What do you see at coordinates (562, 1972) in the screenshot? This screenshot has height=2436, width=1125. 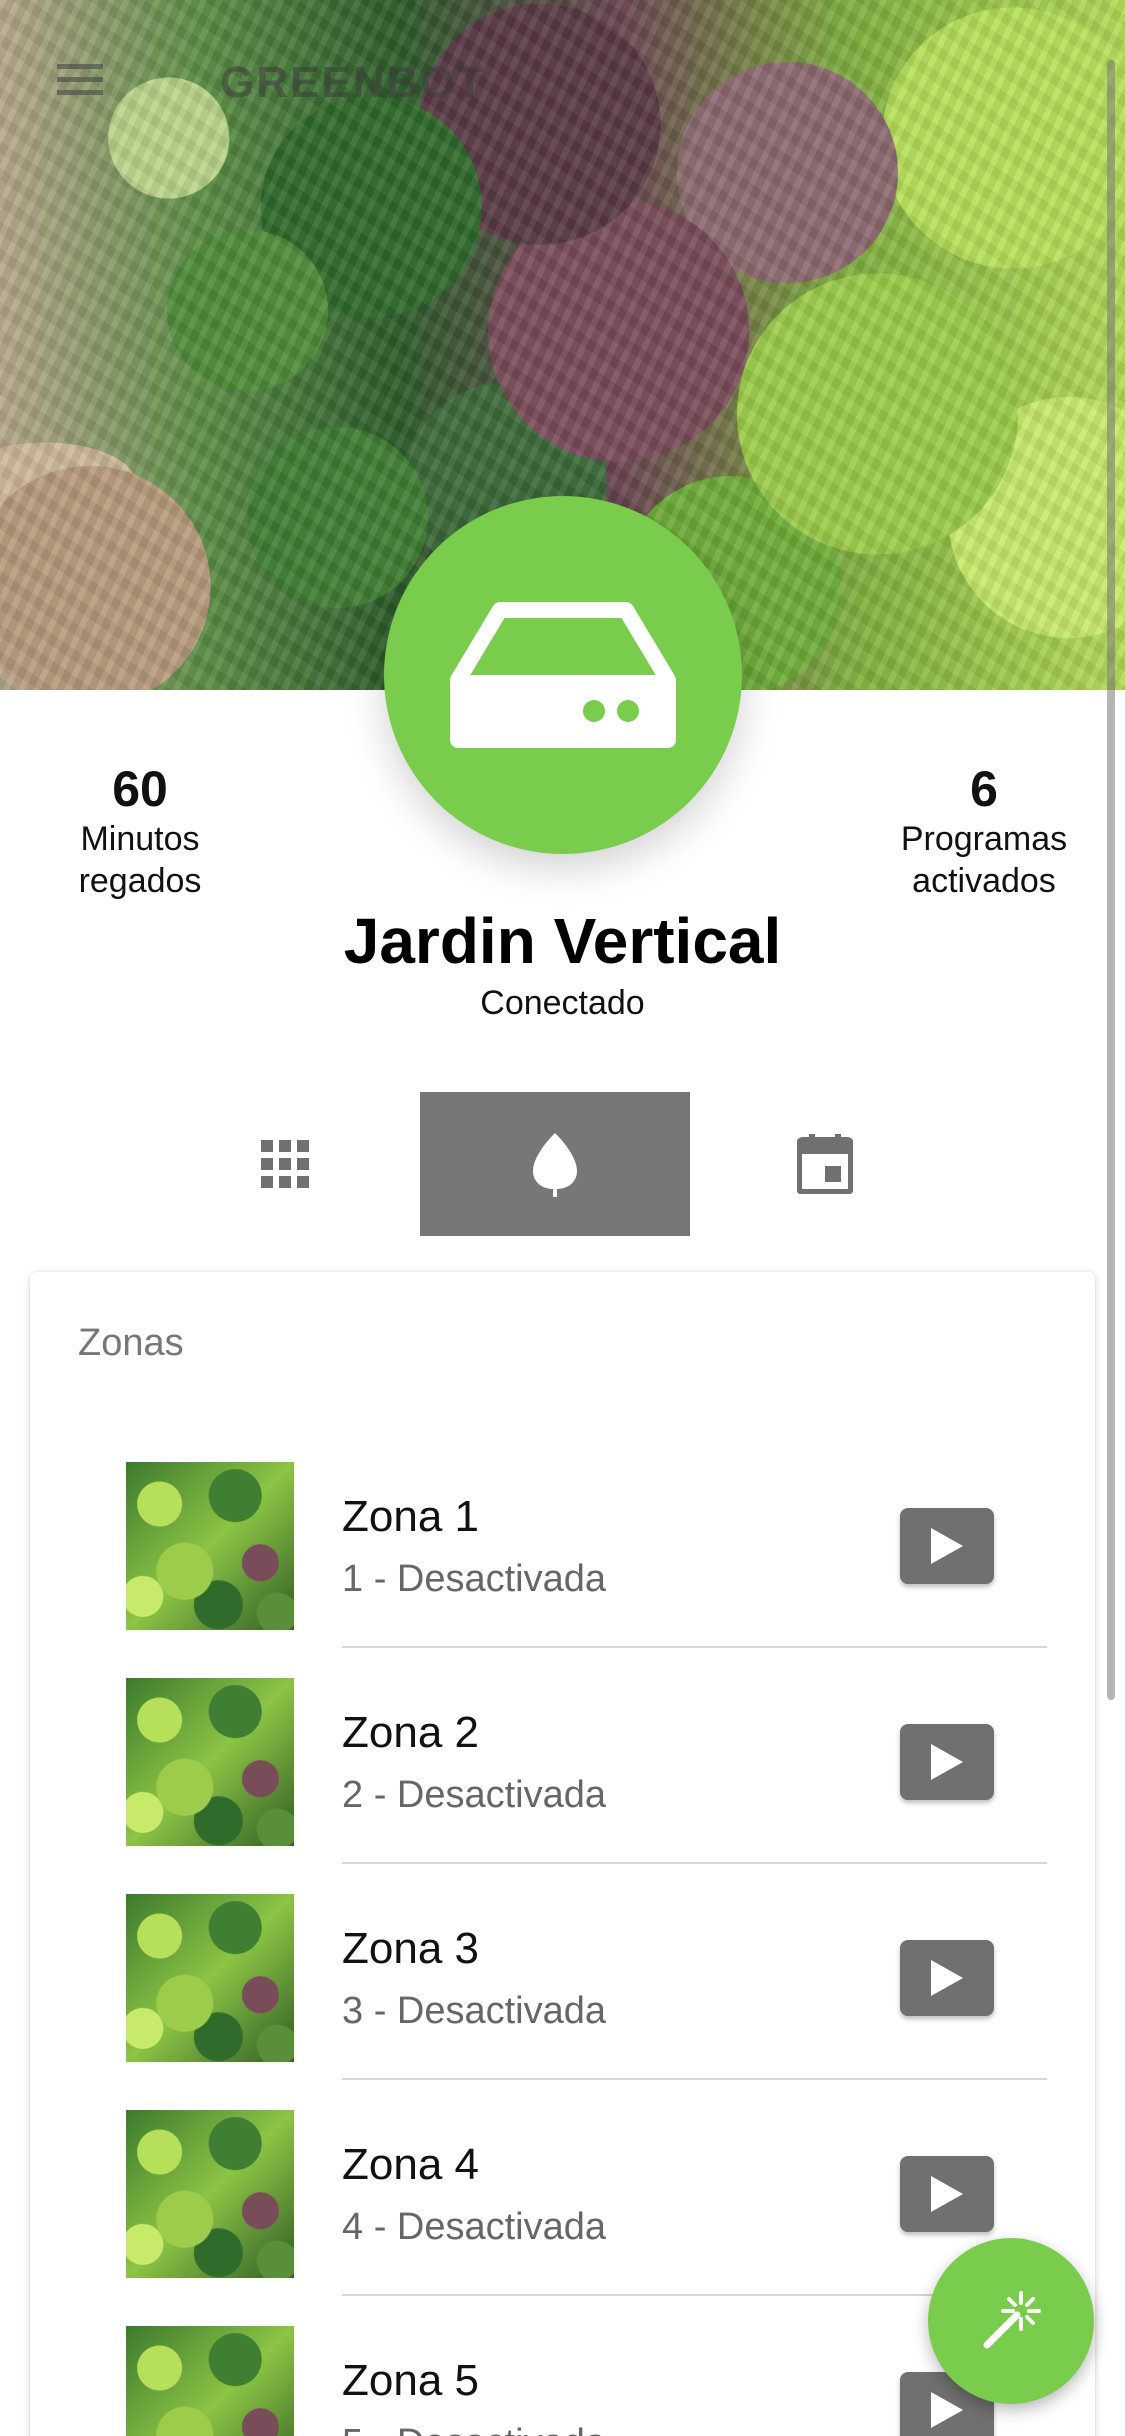 I see `zone-list-item: Zona 3 3 - Desactivada` at bounding box center [562, 1972].